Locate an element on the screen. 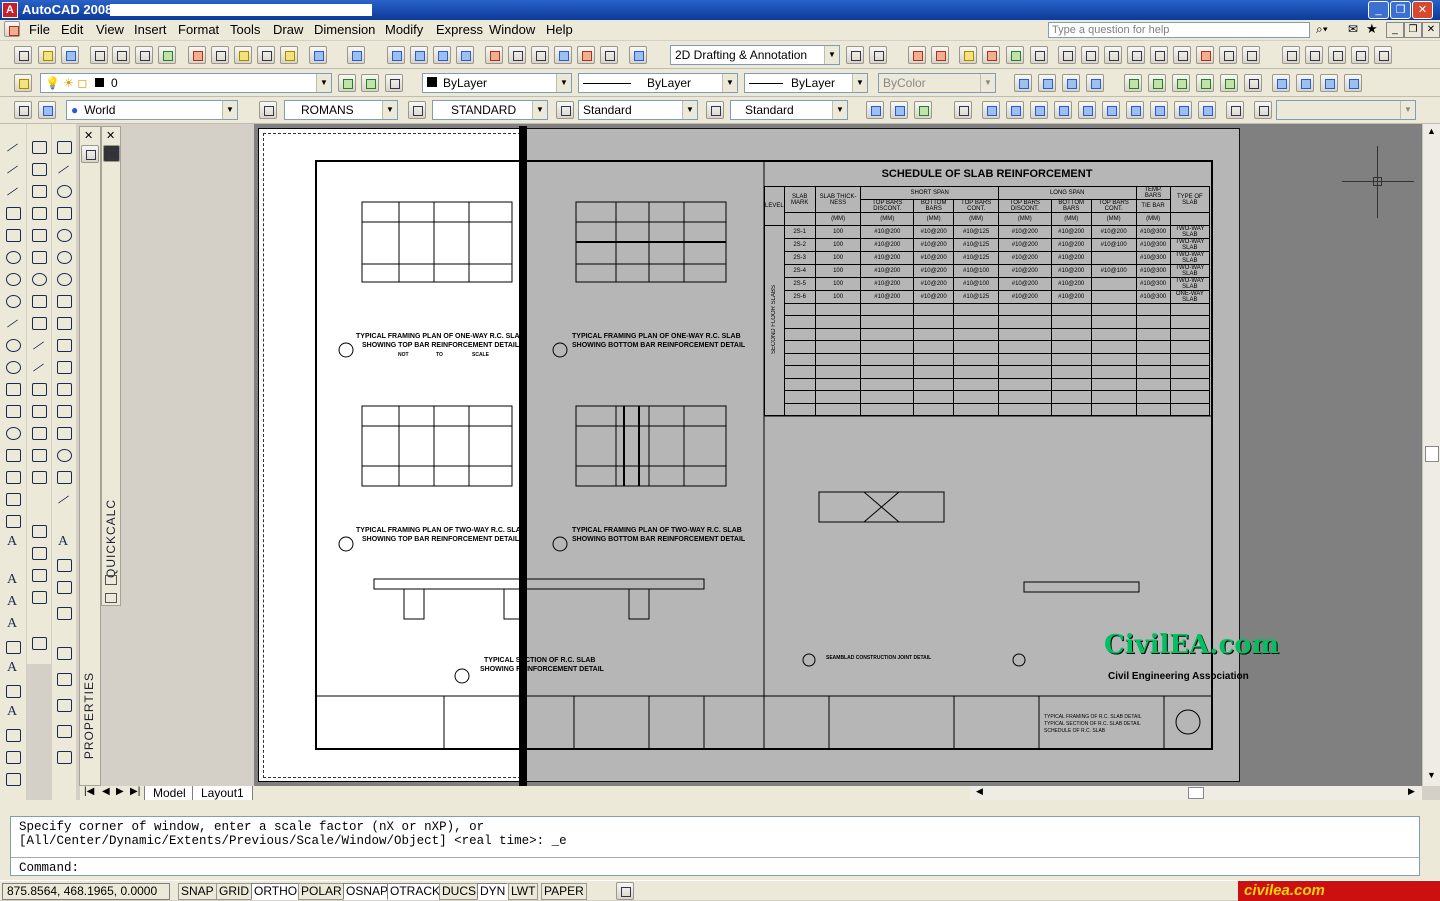 This screenshot has height=901, width=1440. line-icon is located at coordinates (13, 147).